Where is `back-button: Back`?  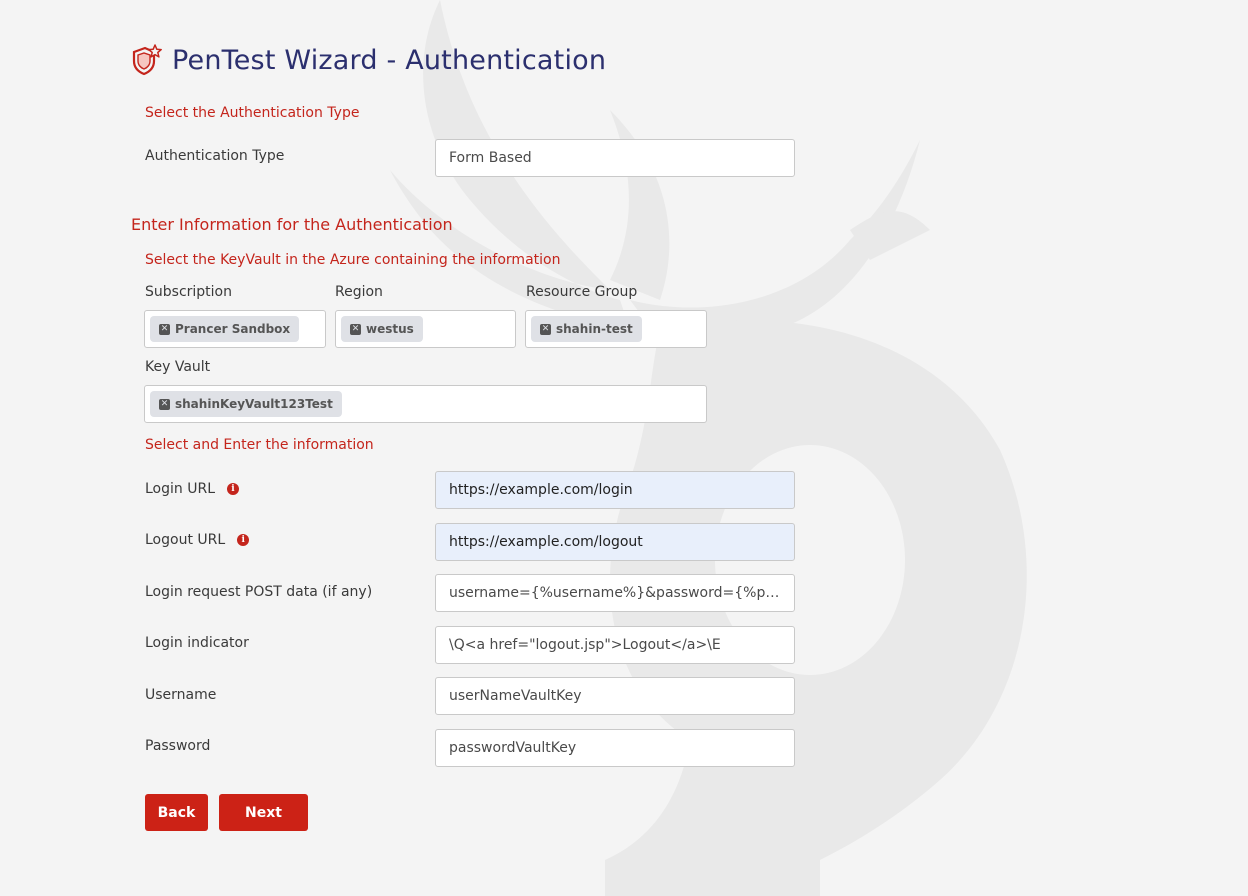 back-button: Back is located at coordinates (176, 812).